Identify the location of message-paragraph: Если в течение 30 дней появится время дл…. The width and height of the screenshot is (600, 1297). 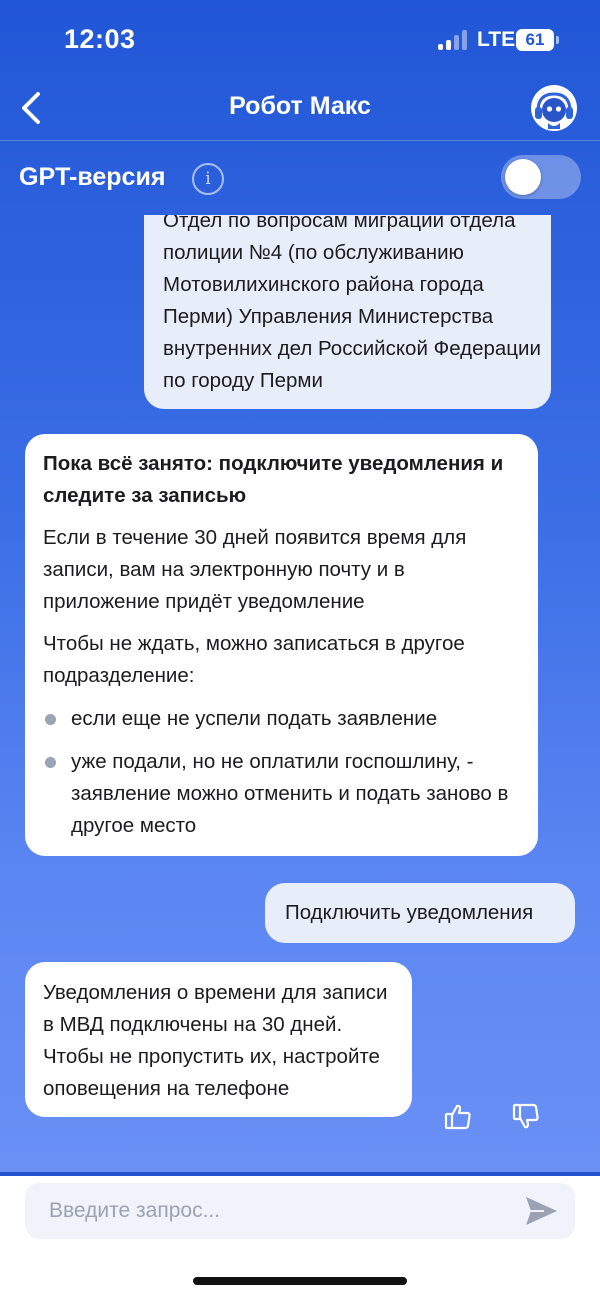
(255, 569).